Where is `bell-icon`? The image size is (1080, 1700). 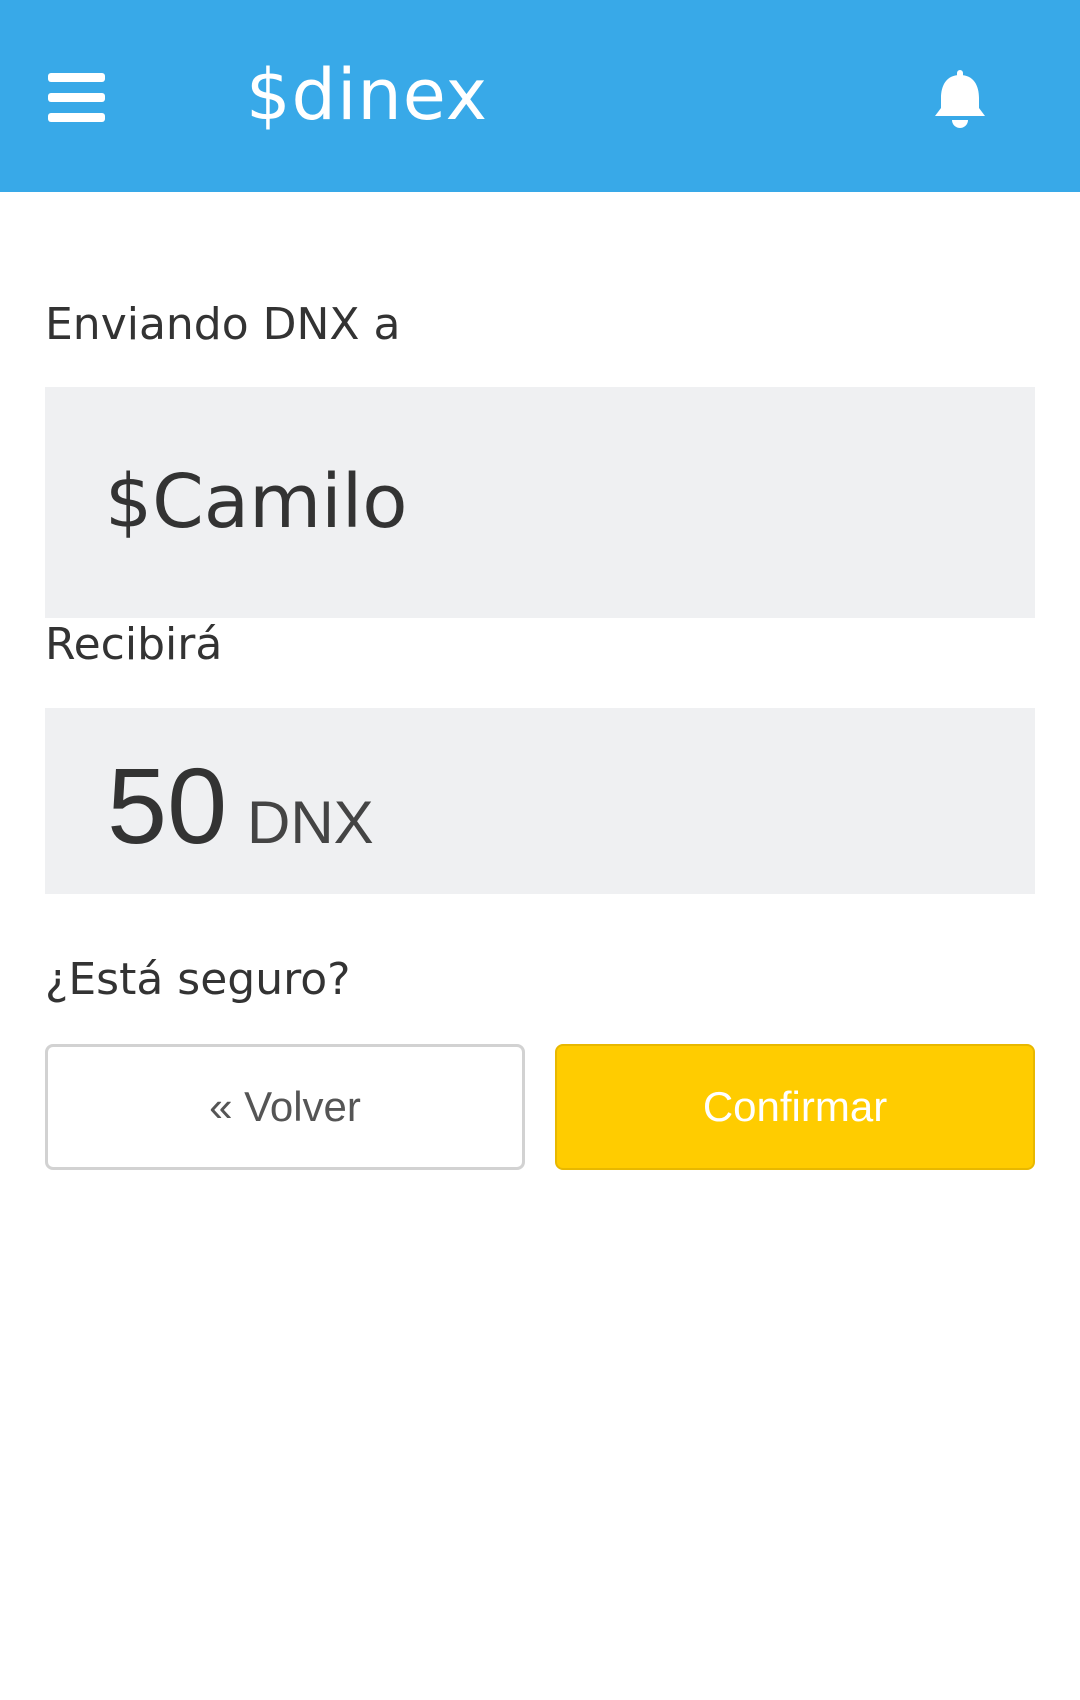
bell-icon is located at coordinates (960, 100).